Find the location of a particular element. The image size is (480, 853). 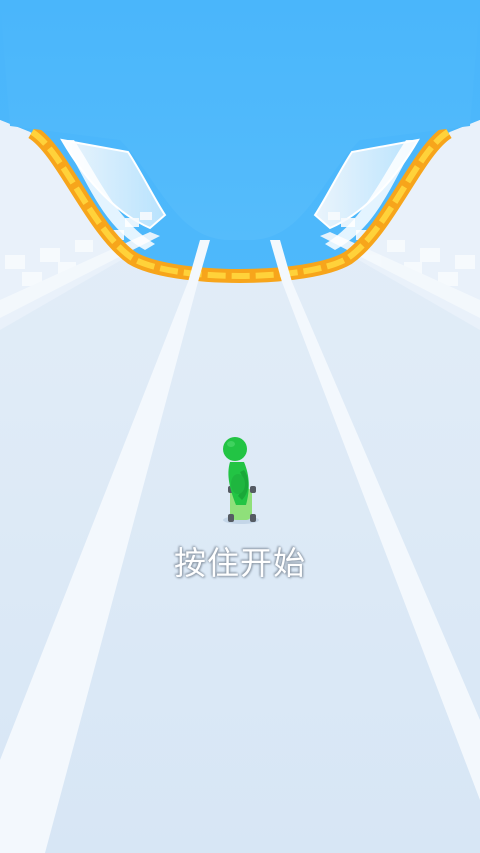

player-head is located at coordinates (235, 449).